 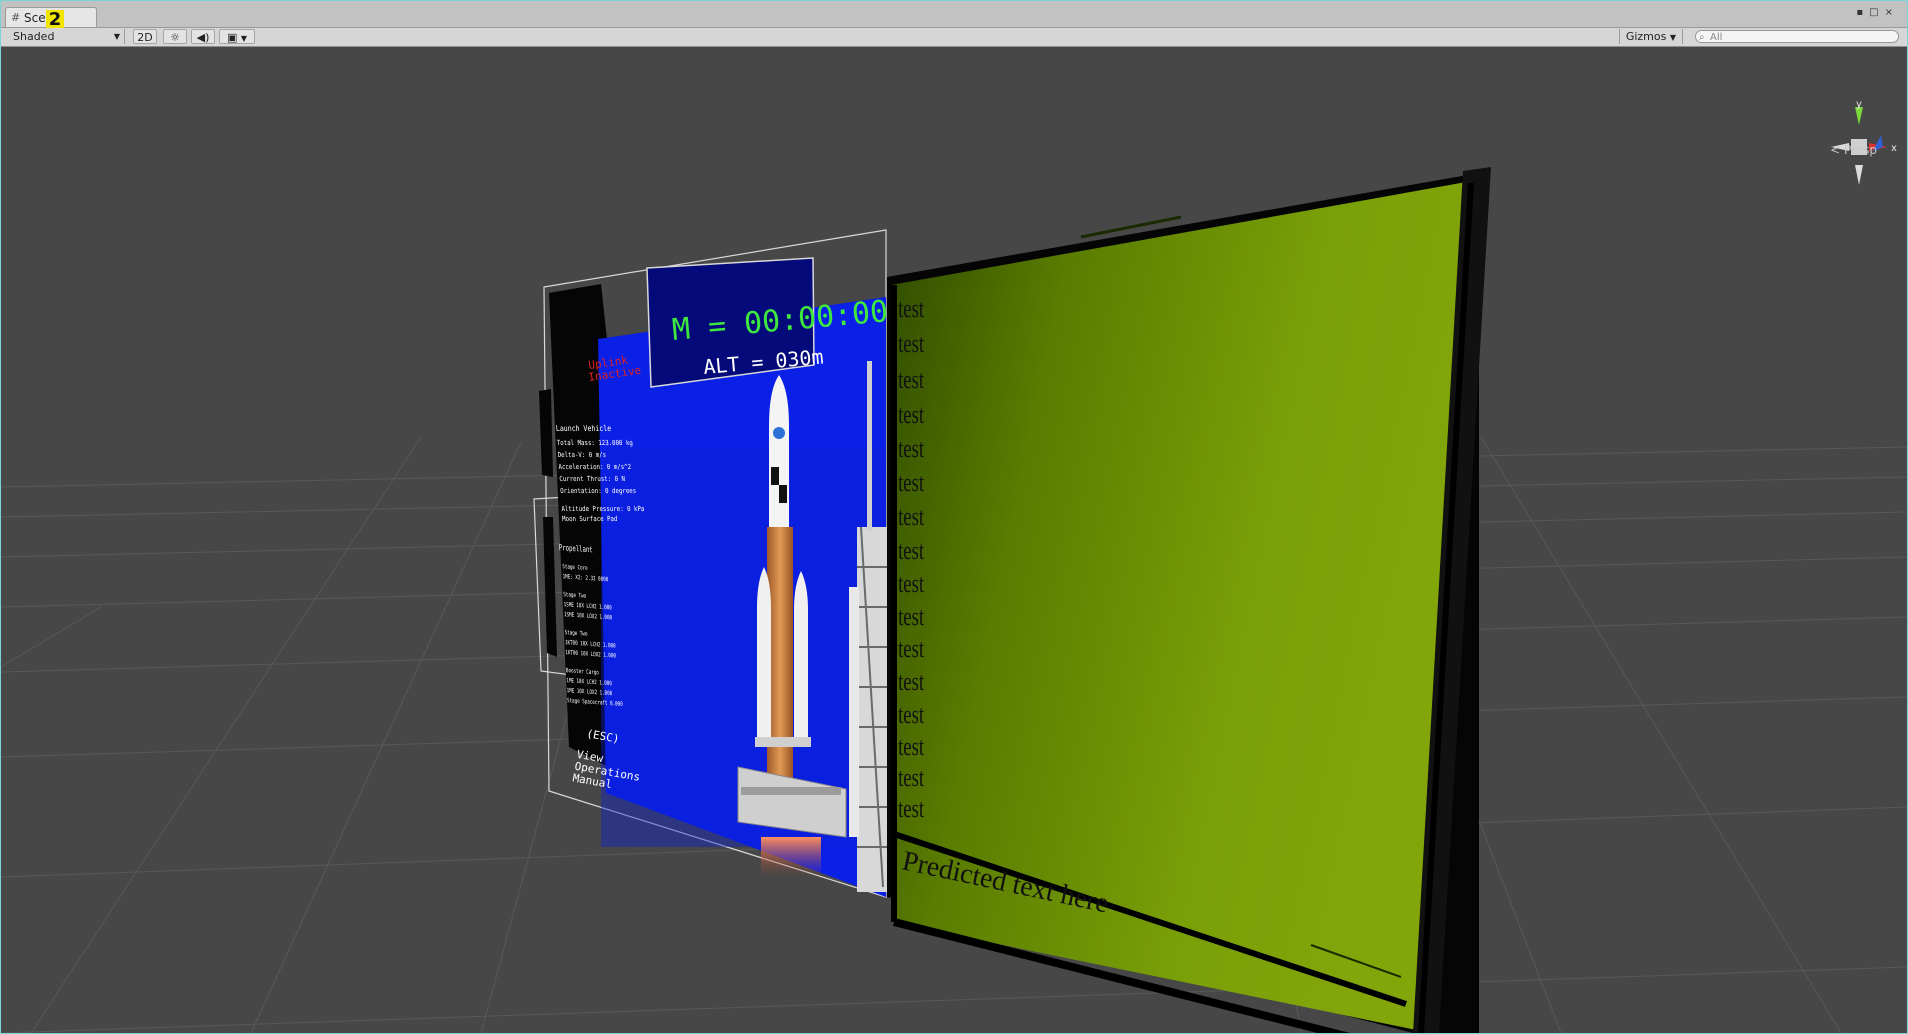 I want to click on effects-dropdown: ▣ ▼, so click(x=237, y=36).